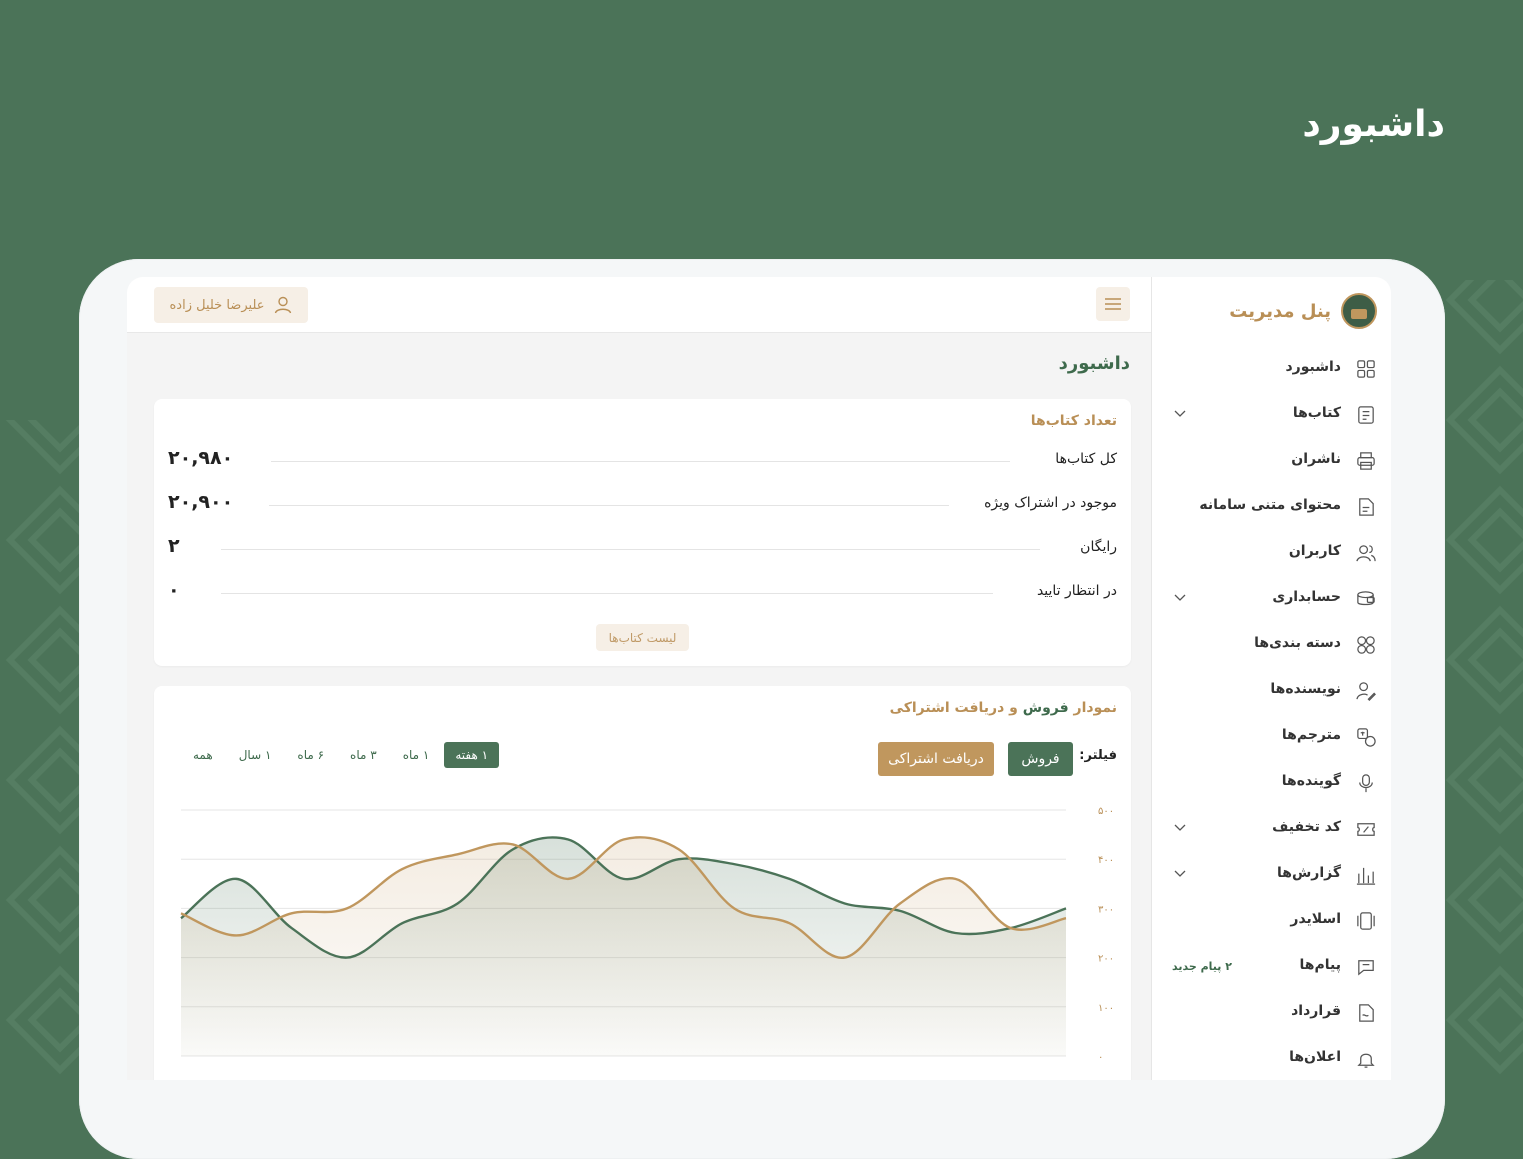 Image resolution: width=1523 pixels, height=1159 pixels. I want to click on stat-value: ۲۰,۹۸۰, so click(201, 458).